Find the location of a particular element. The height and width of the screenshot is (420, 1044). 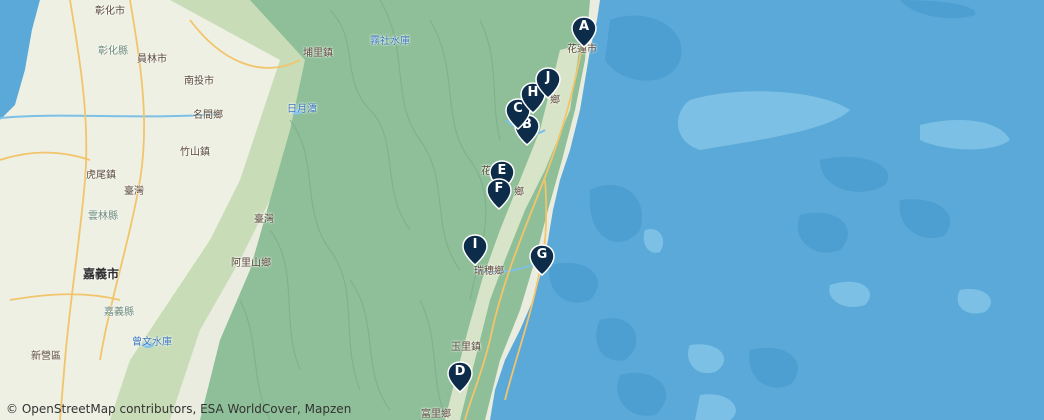

marker-j: J is located at coordinates (548, 83).